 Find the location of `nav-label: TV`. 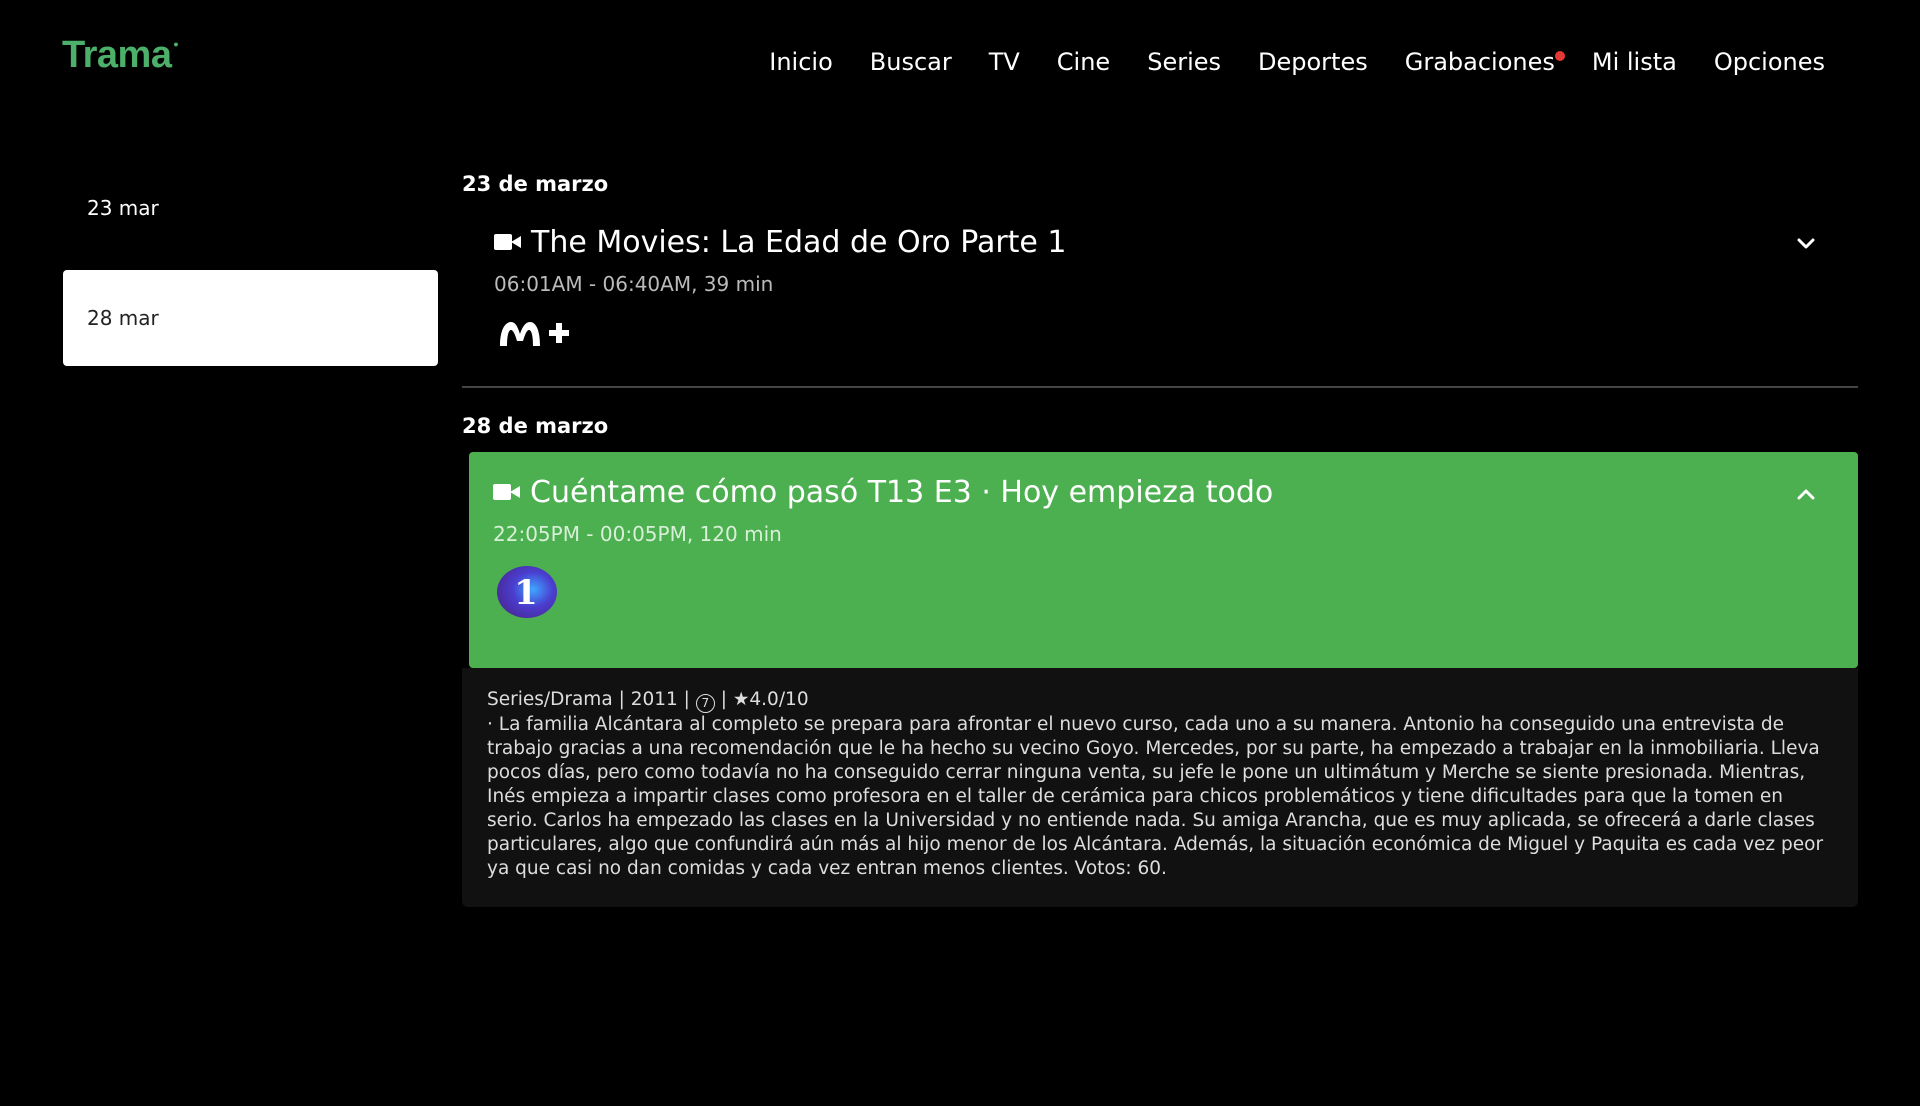

nav-label: TV is located at coordinates (1004, 62).